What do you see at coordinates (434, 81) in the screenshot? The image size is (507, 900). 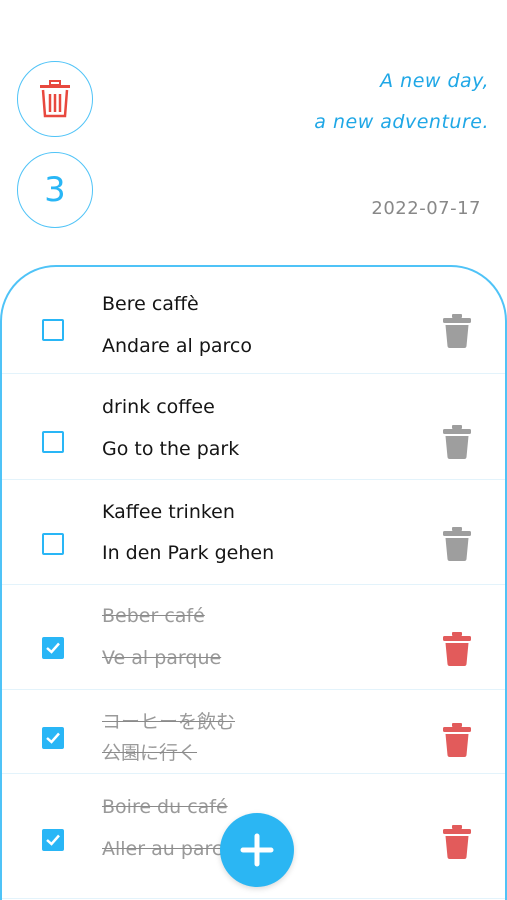 I see `motto-line-1: A new day,` at bounding box center [434, 81].